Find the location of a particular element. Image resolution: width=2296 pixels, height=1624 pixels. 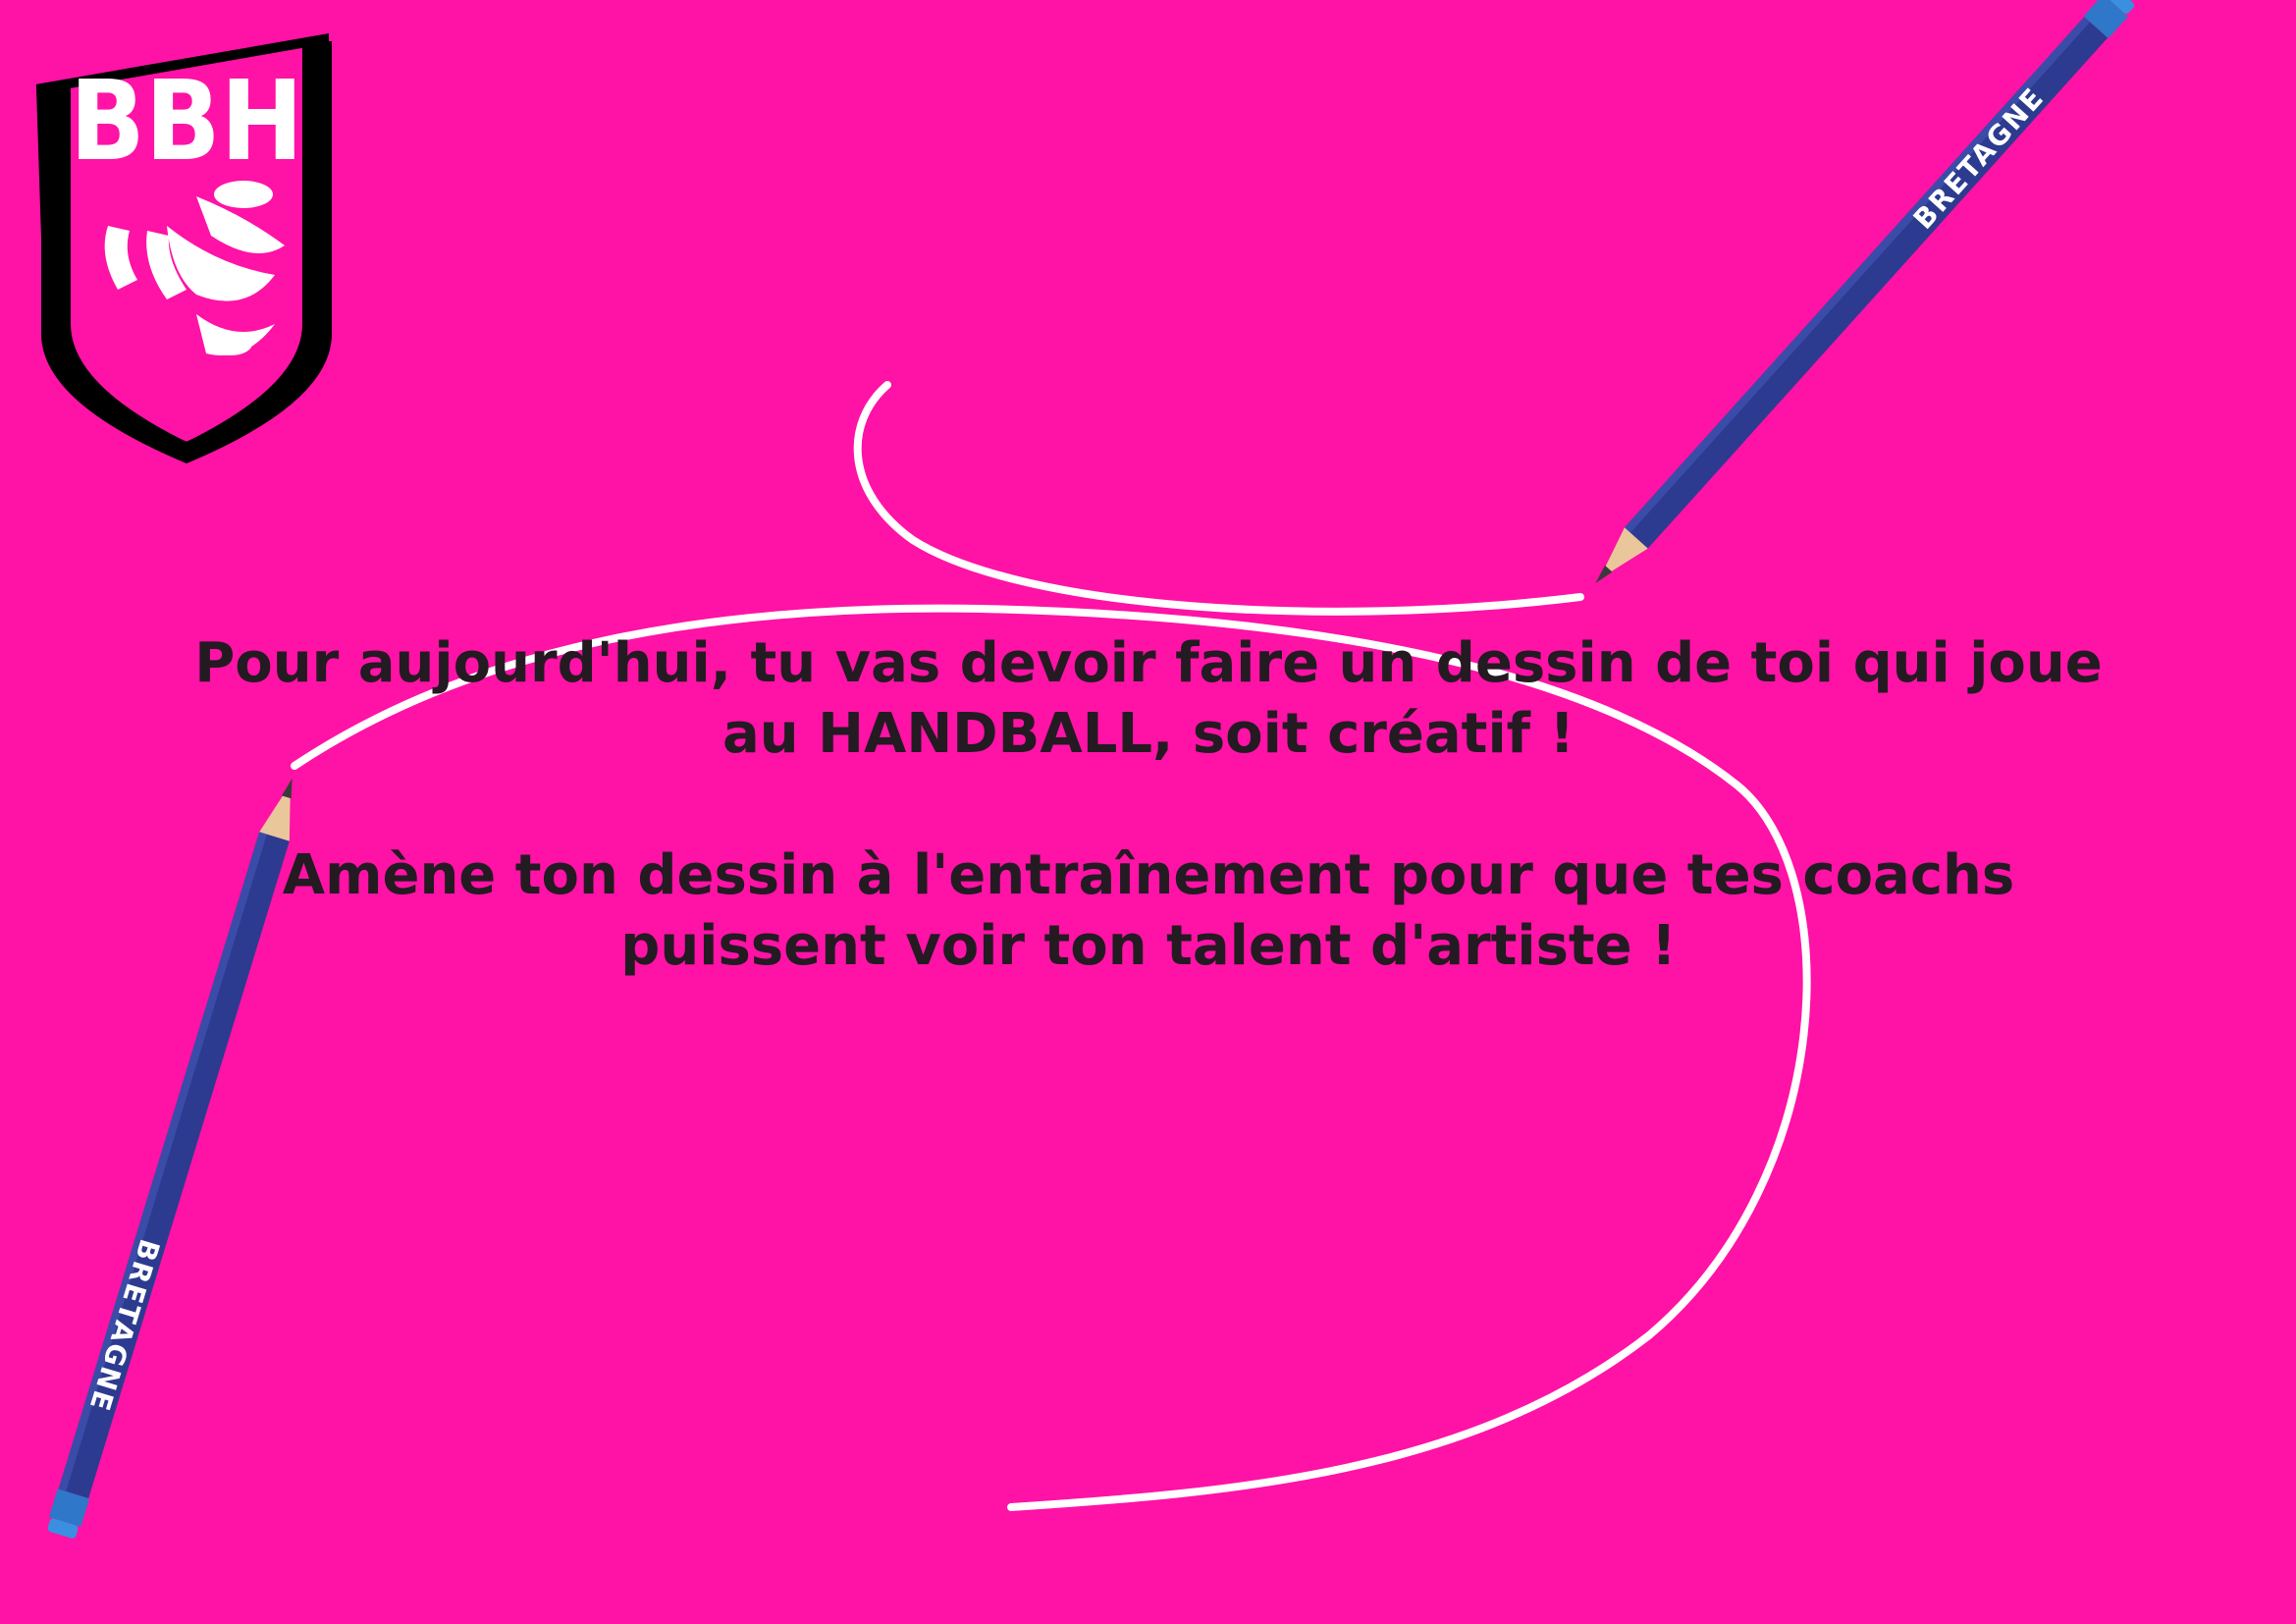

pencil-right-brand: BRETAGNE is located at coordinates (1979, 158).